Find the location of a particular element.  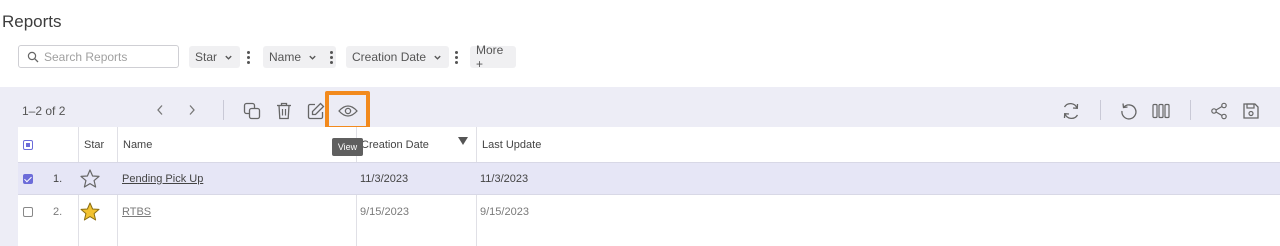

star-outline-icon is located at coordinates (90, 178).